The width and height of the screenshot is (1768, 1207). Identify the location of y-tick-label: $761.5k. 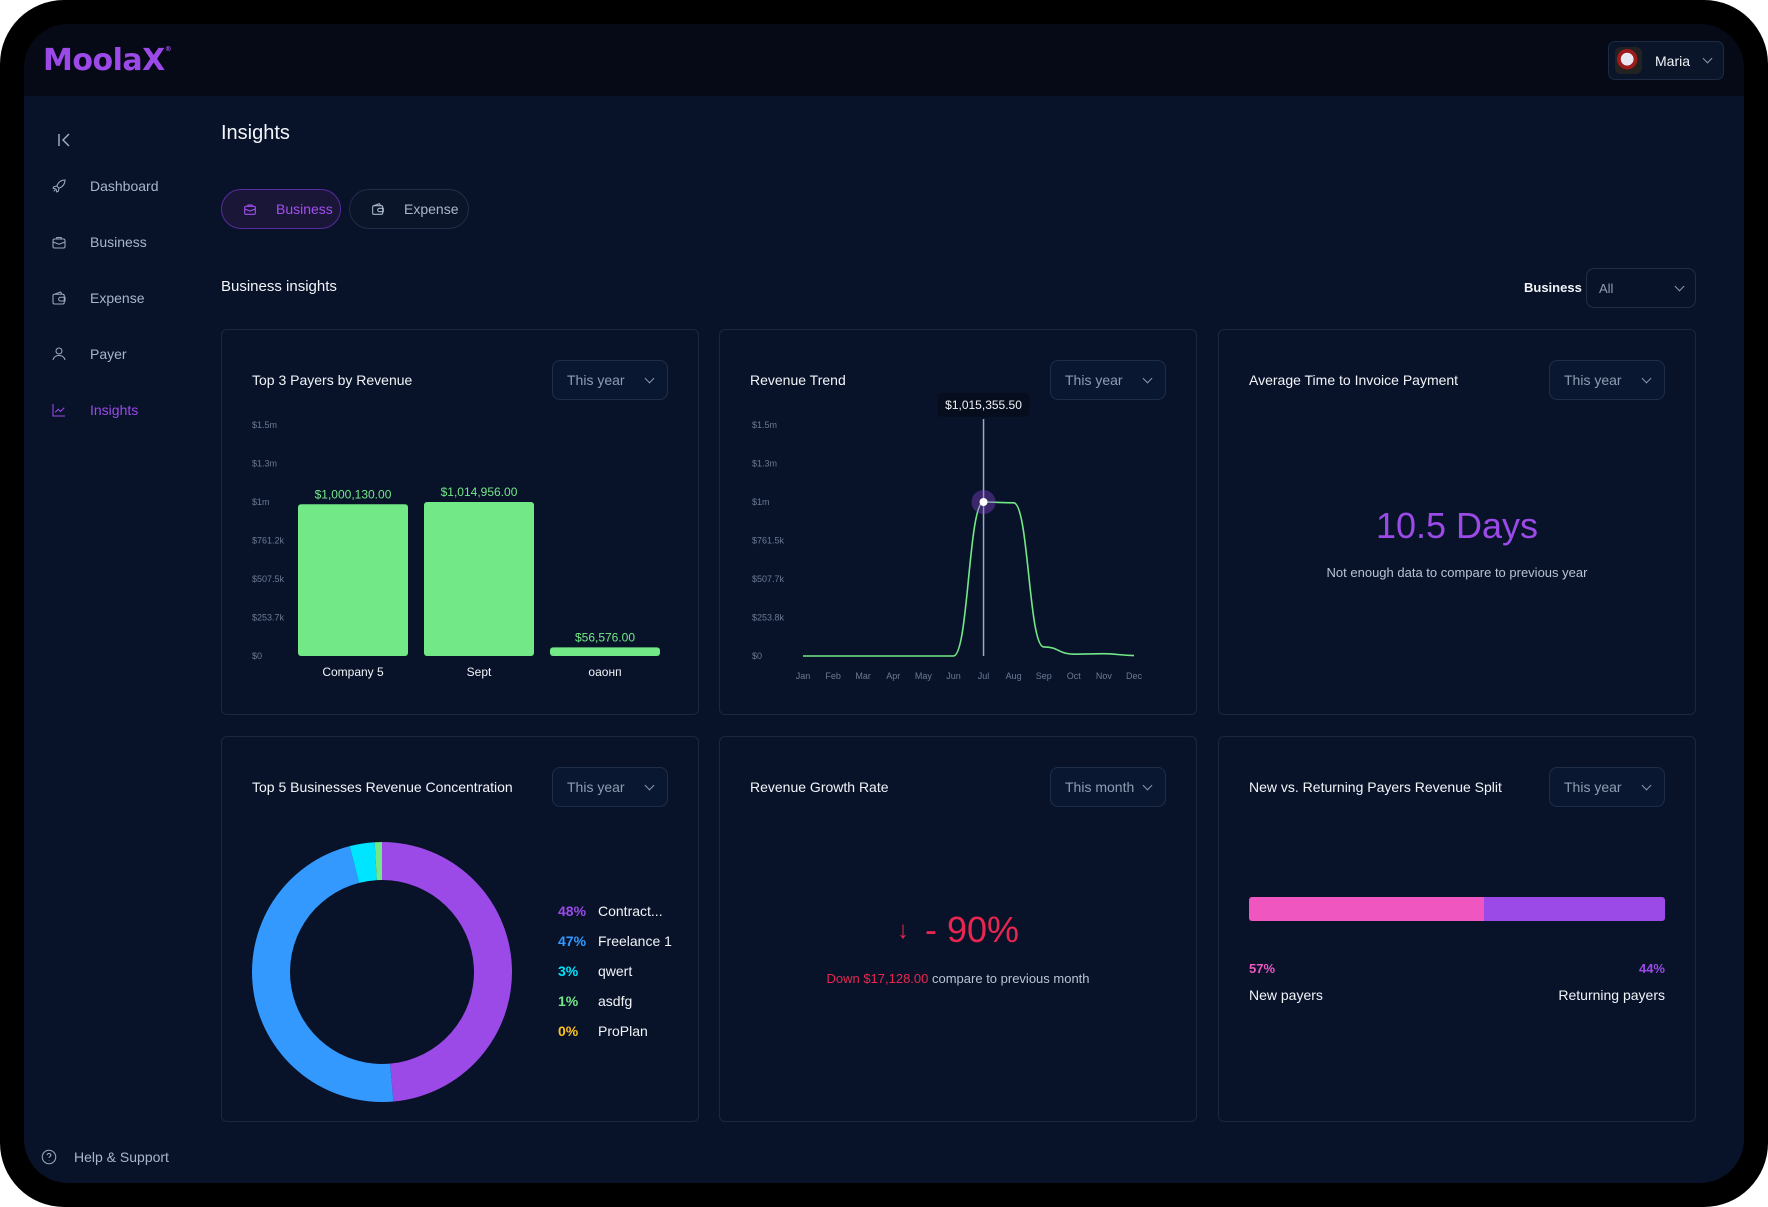
(768, 541).